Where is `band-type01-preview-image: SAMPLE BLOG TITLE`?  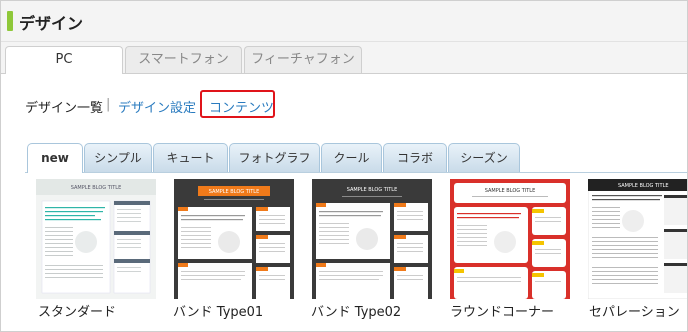 band-type01-preview-image: SAMPLE BLOG TITLE is located at coordinates (234, 239).